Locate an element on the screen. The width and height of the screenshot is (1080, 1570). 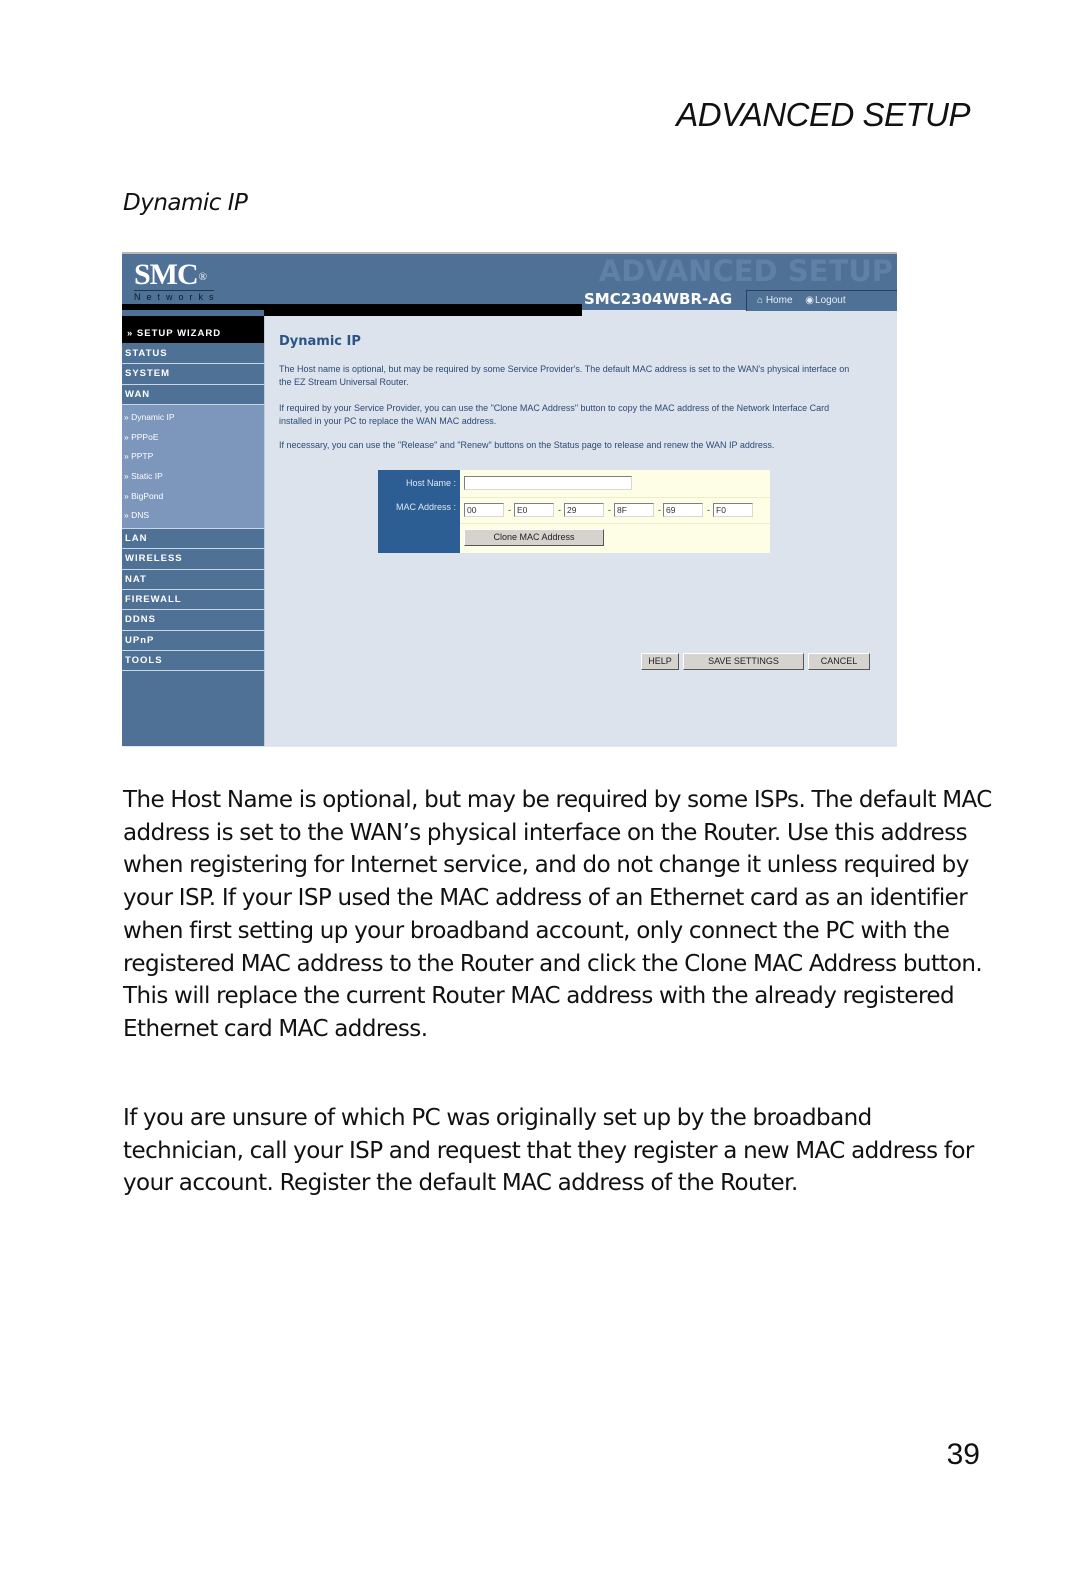
host-name-label: Host Name : is located at coordinates (430, 483).